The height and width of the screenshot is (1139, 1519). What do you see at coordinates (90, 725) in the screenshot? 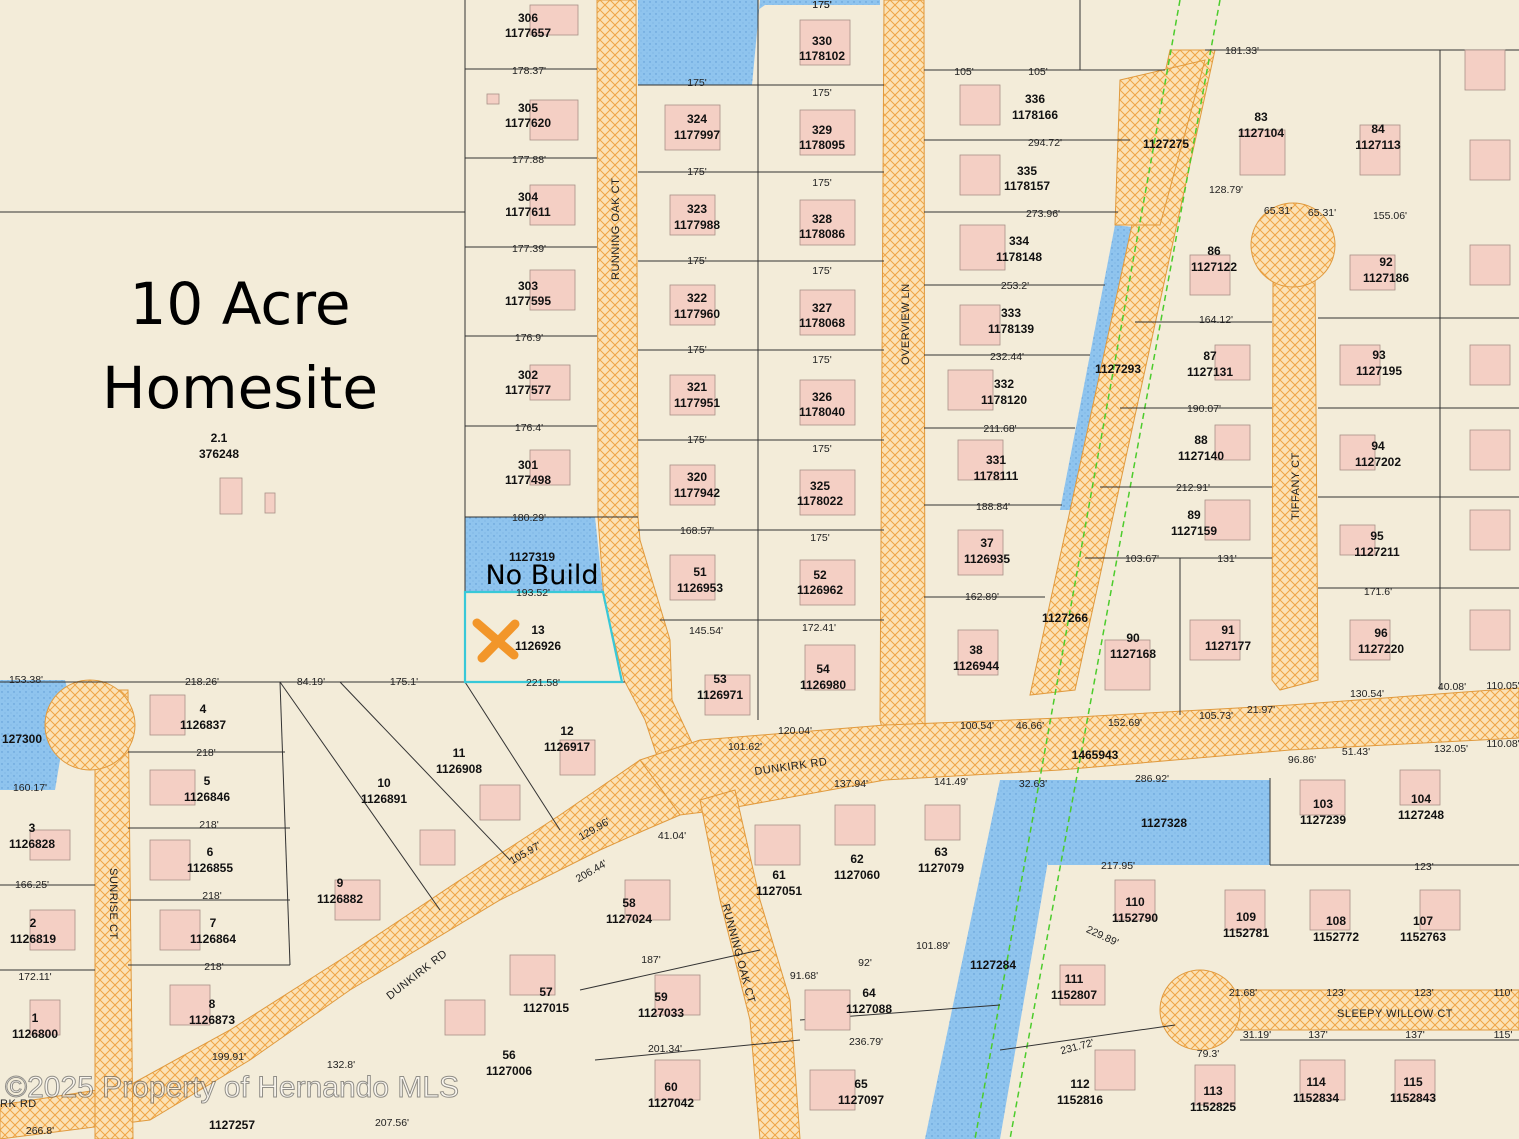
I see `cul-de-sac-sunrise` at bounding box center [90, 725].